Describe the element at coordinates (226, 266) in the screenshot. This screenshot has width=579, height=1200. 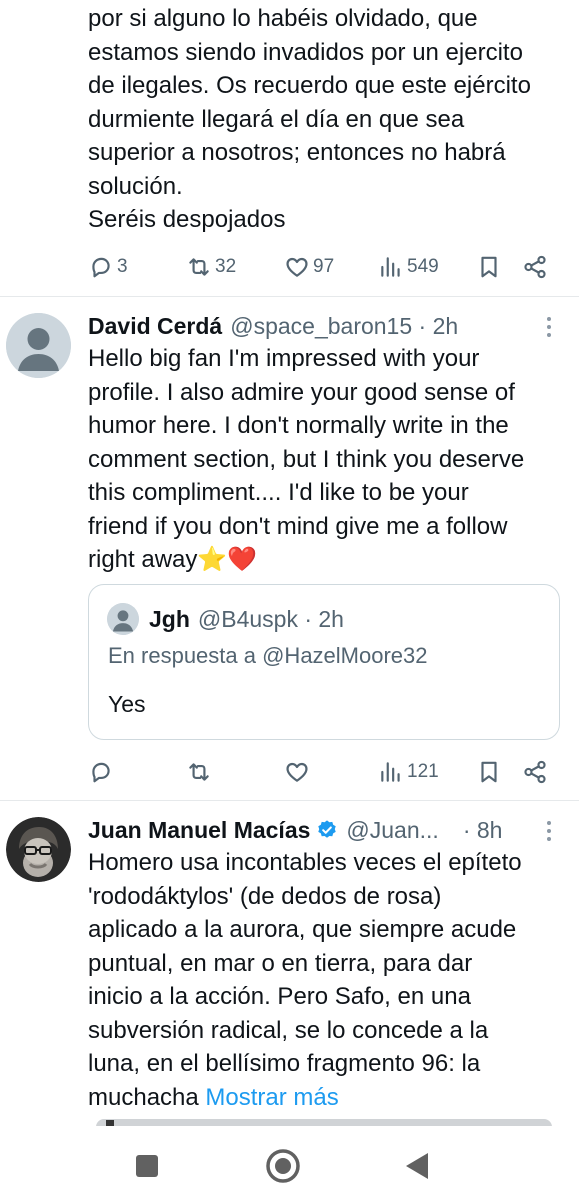
I see `repost-count: 32` at that location.